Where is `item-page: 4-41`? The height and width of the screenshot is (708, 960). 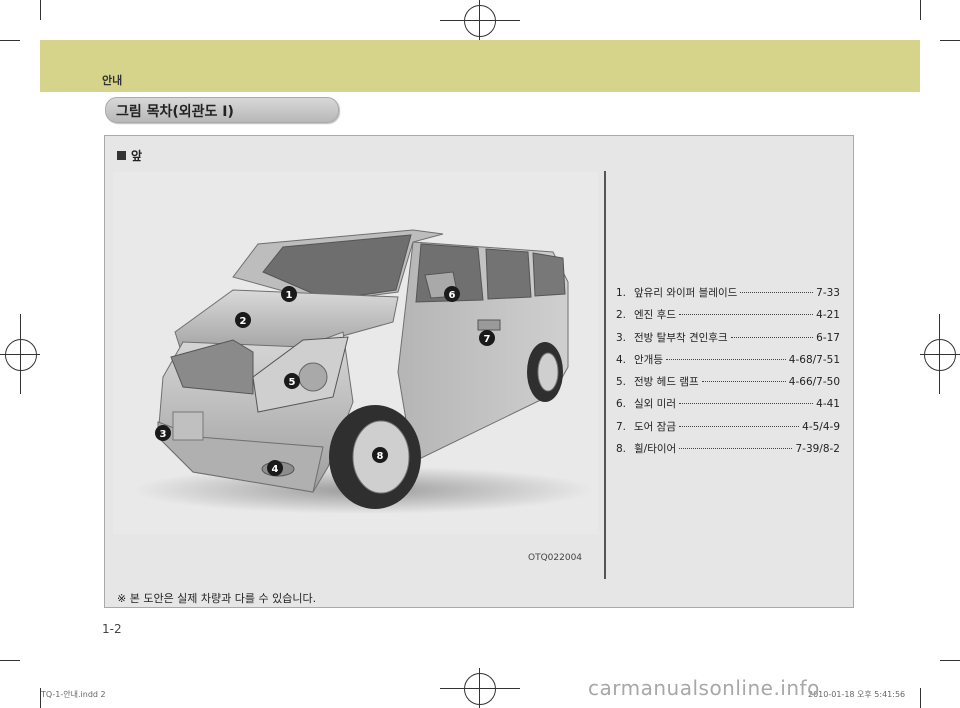
item-page: 4-41 is located at coordinates (828, 404).